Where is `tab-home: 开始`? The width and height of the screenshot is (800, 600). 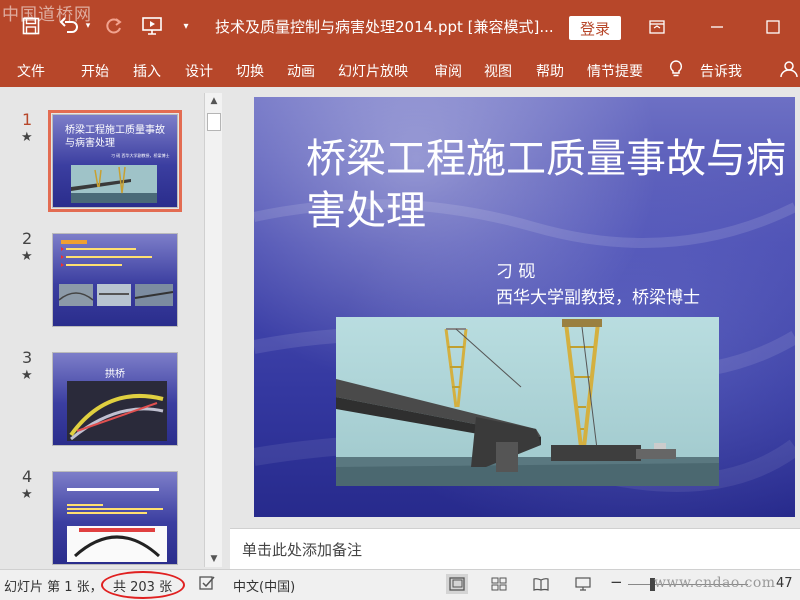 tab-home: 开始 is located at coordinates (95, 71).